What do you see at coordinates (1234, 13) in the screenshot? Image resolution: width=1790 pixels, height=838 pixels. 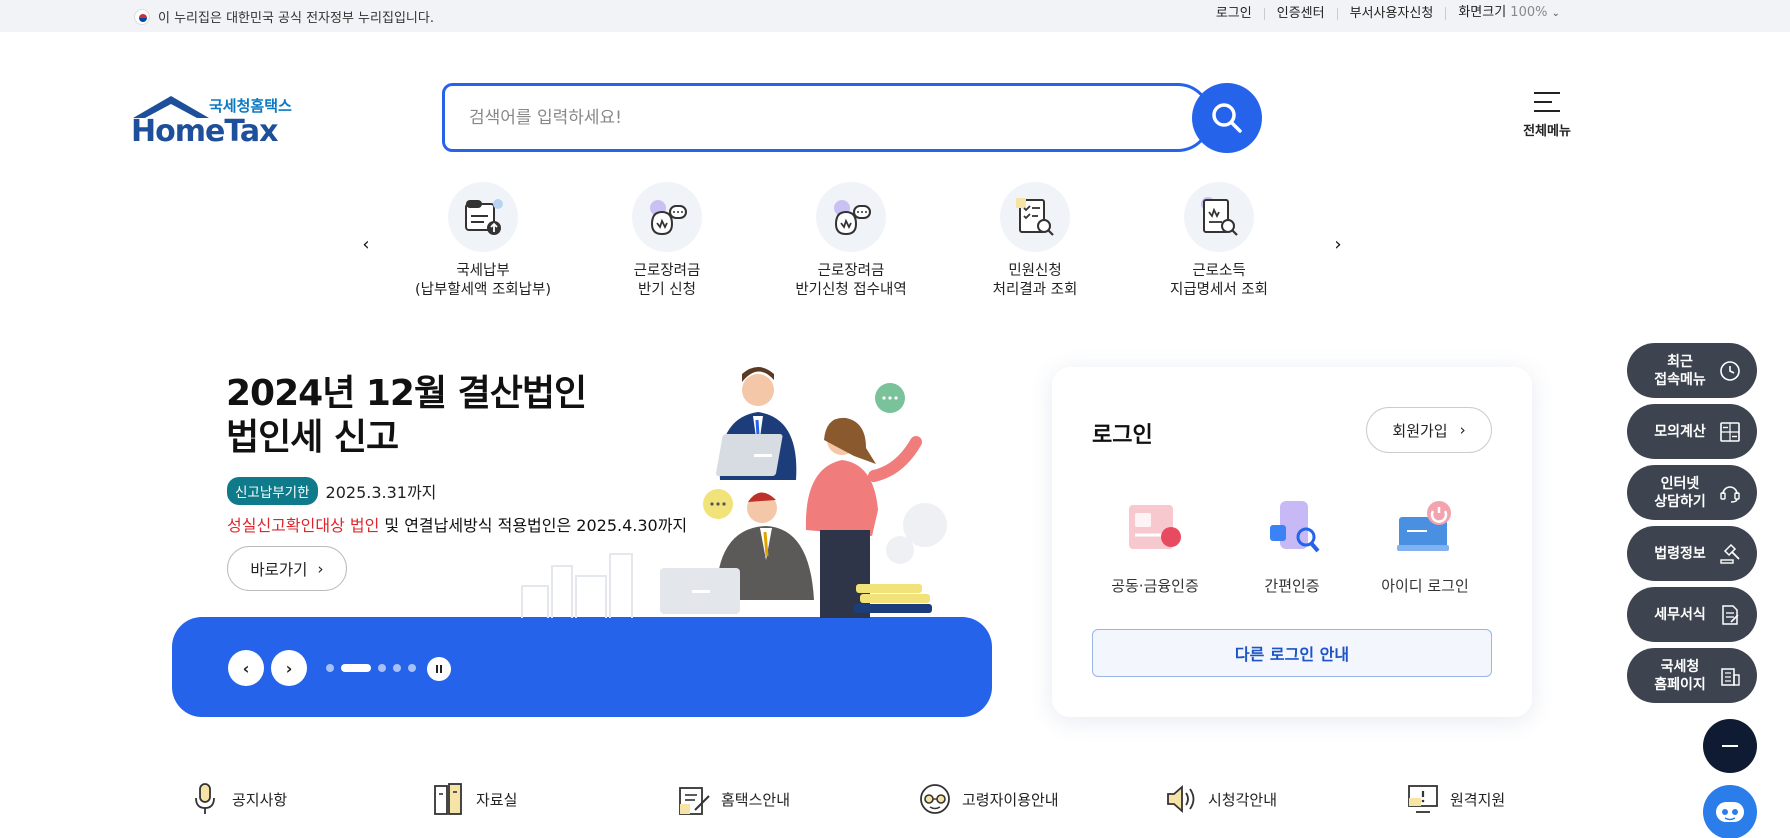 I see `top-login-link: 로그인` at bounding box center [1234, 13].